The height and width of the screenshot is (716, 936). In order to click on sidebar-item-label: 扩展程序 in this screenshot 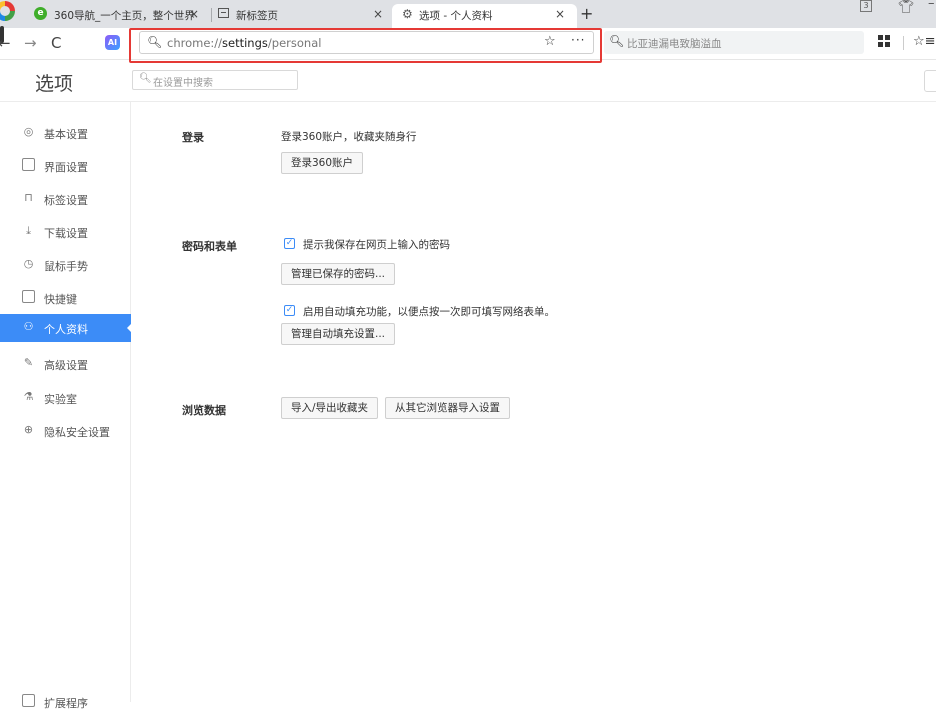, I will do `click(66, 703)`.